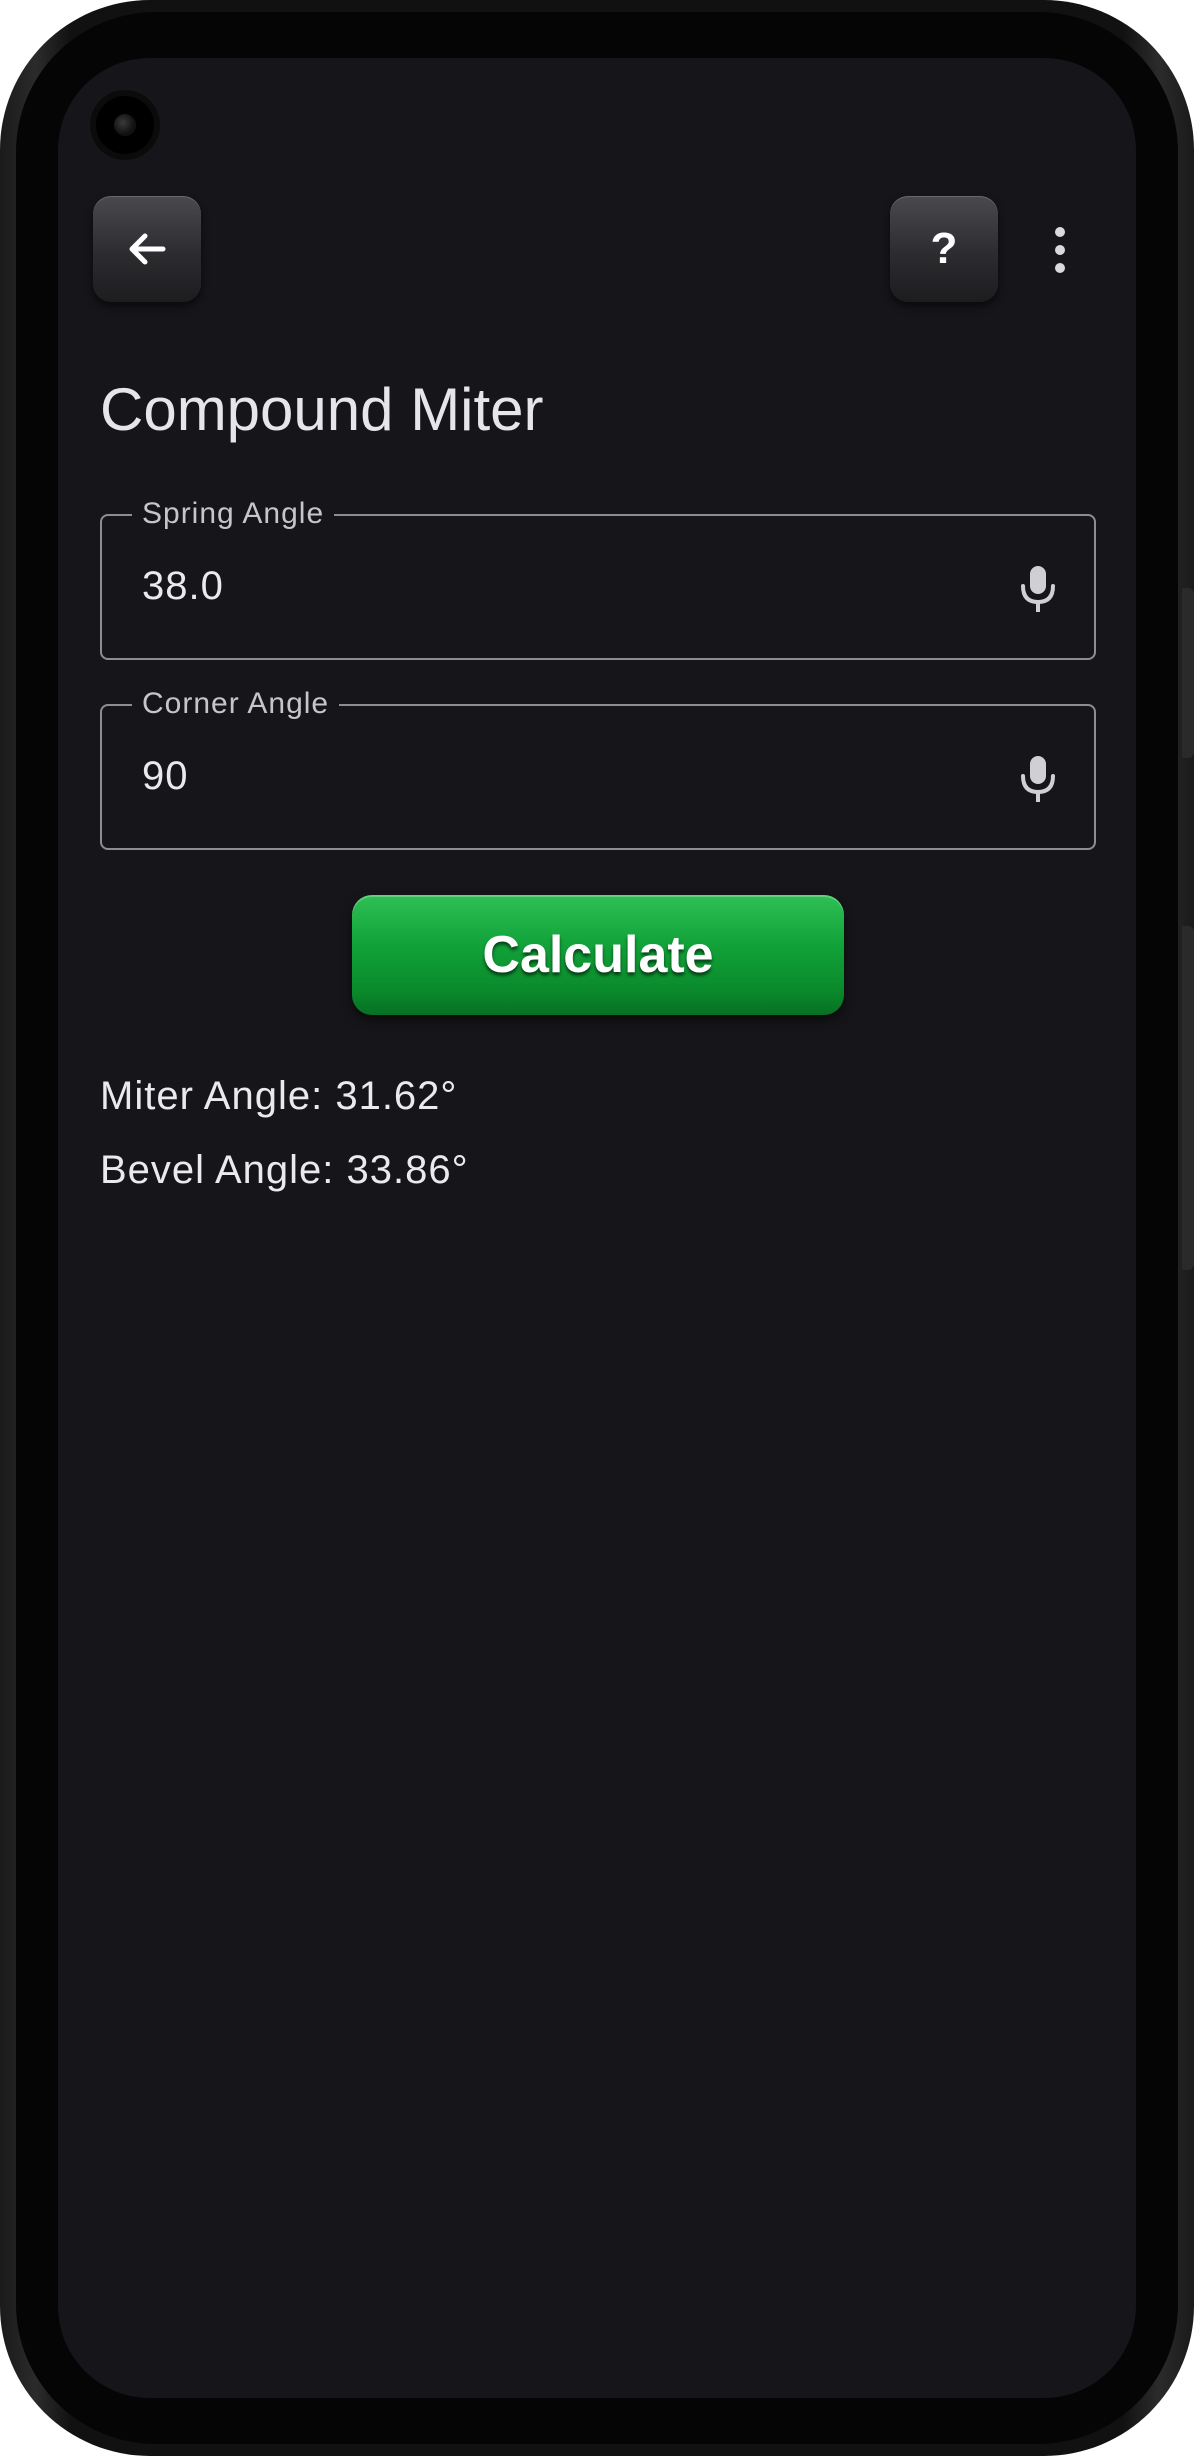  Describe the element at coordinates (1188, 1098) in the screenshot. I see `volume-button` at that location.